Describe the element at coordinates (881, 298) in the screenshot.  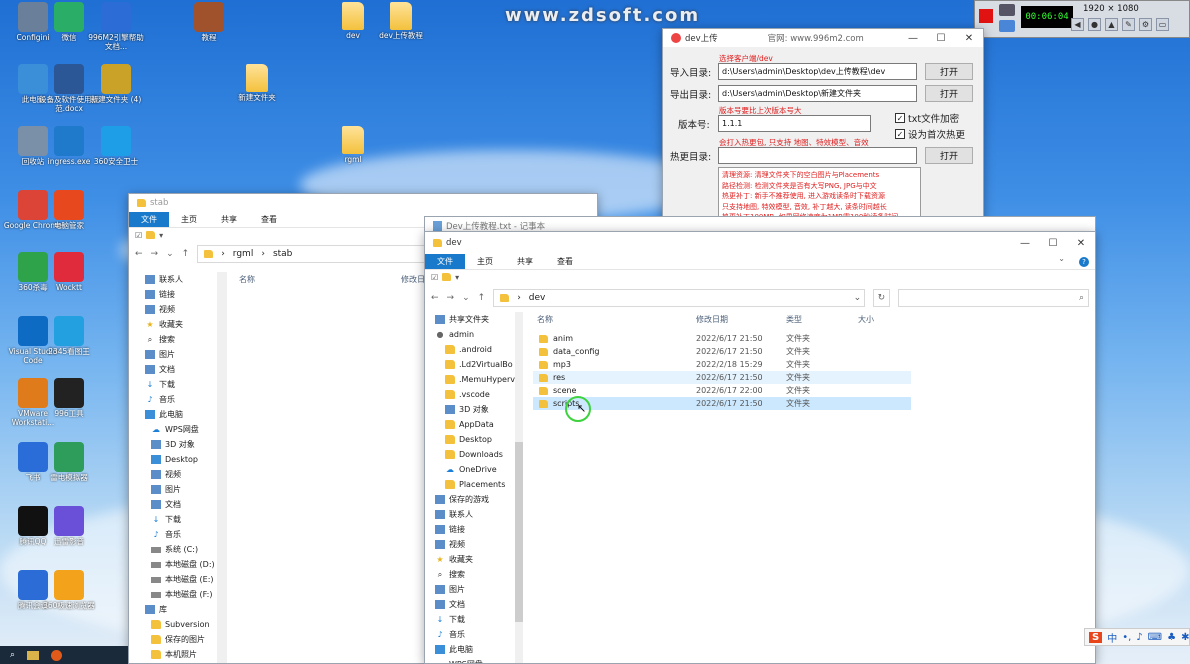
I see `refresh-icon: ↻` at that location.